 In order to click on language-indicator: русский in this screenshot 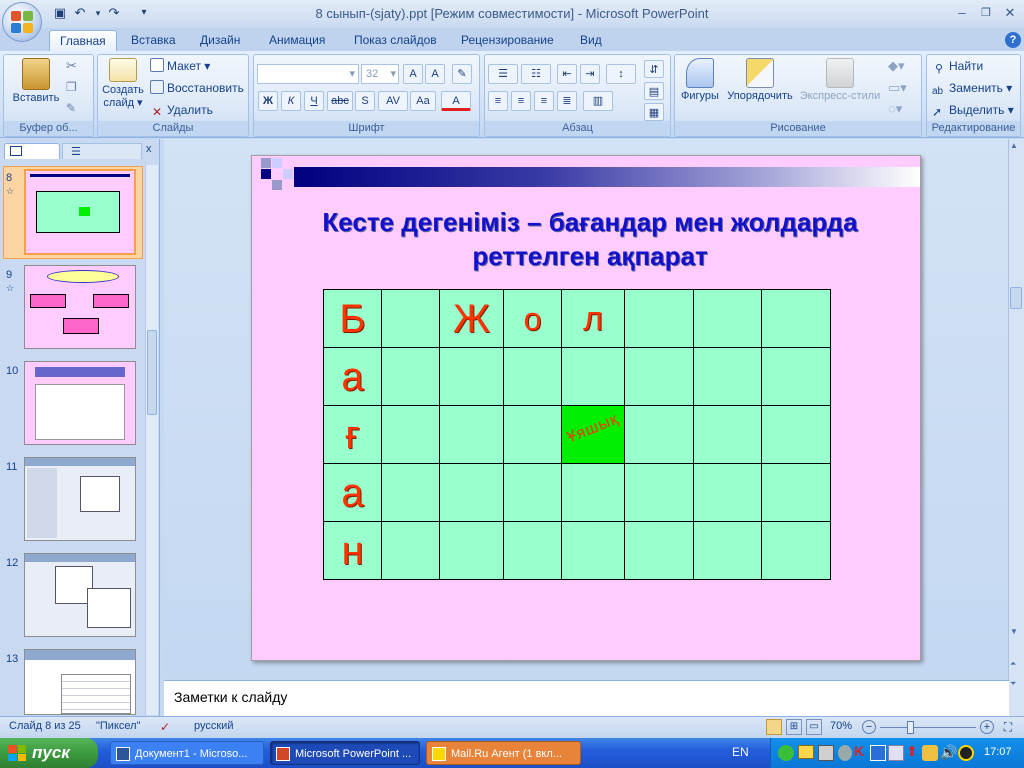, I will do `click(213, 726)`.